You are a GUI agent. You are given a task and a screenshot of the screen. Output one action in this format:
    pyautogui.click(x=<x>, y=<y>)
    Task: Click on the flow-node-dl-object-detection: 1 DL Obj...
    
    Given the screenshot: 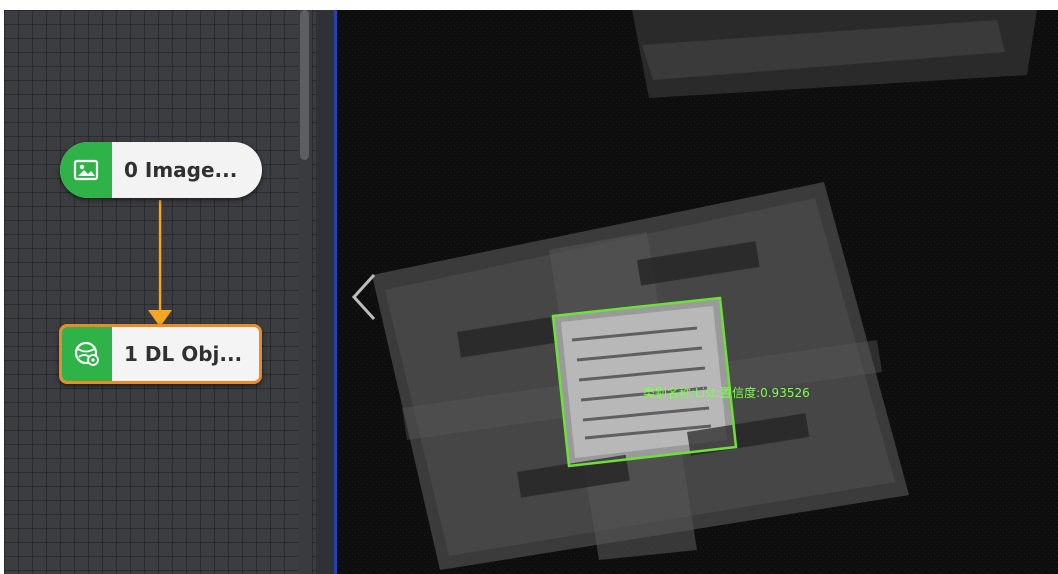 What is the action you would take?
    pyautogui.click(x=160, y=354)
    